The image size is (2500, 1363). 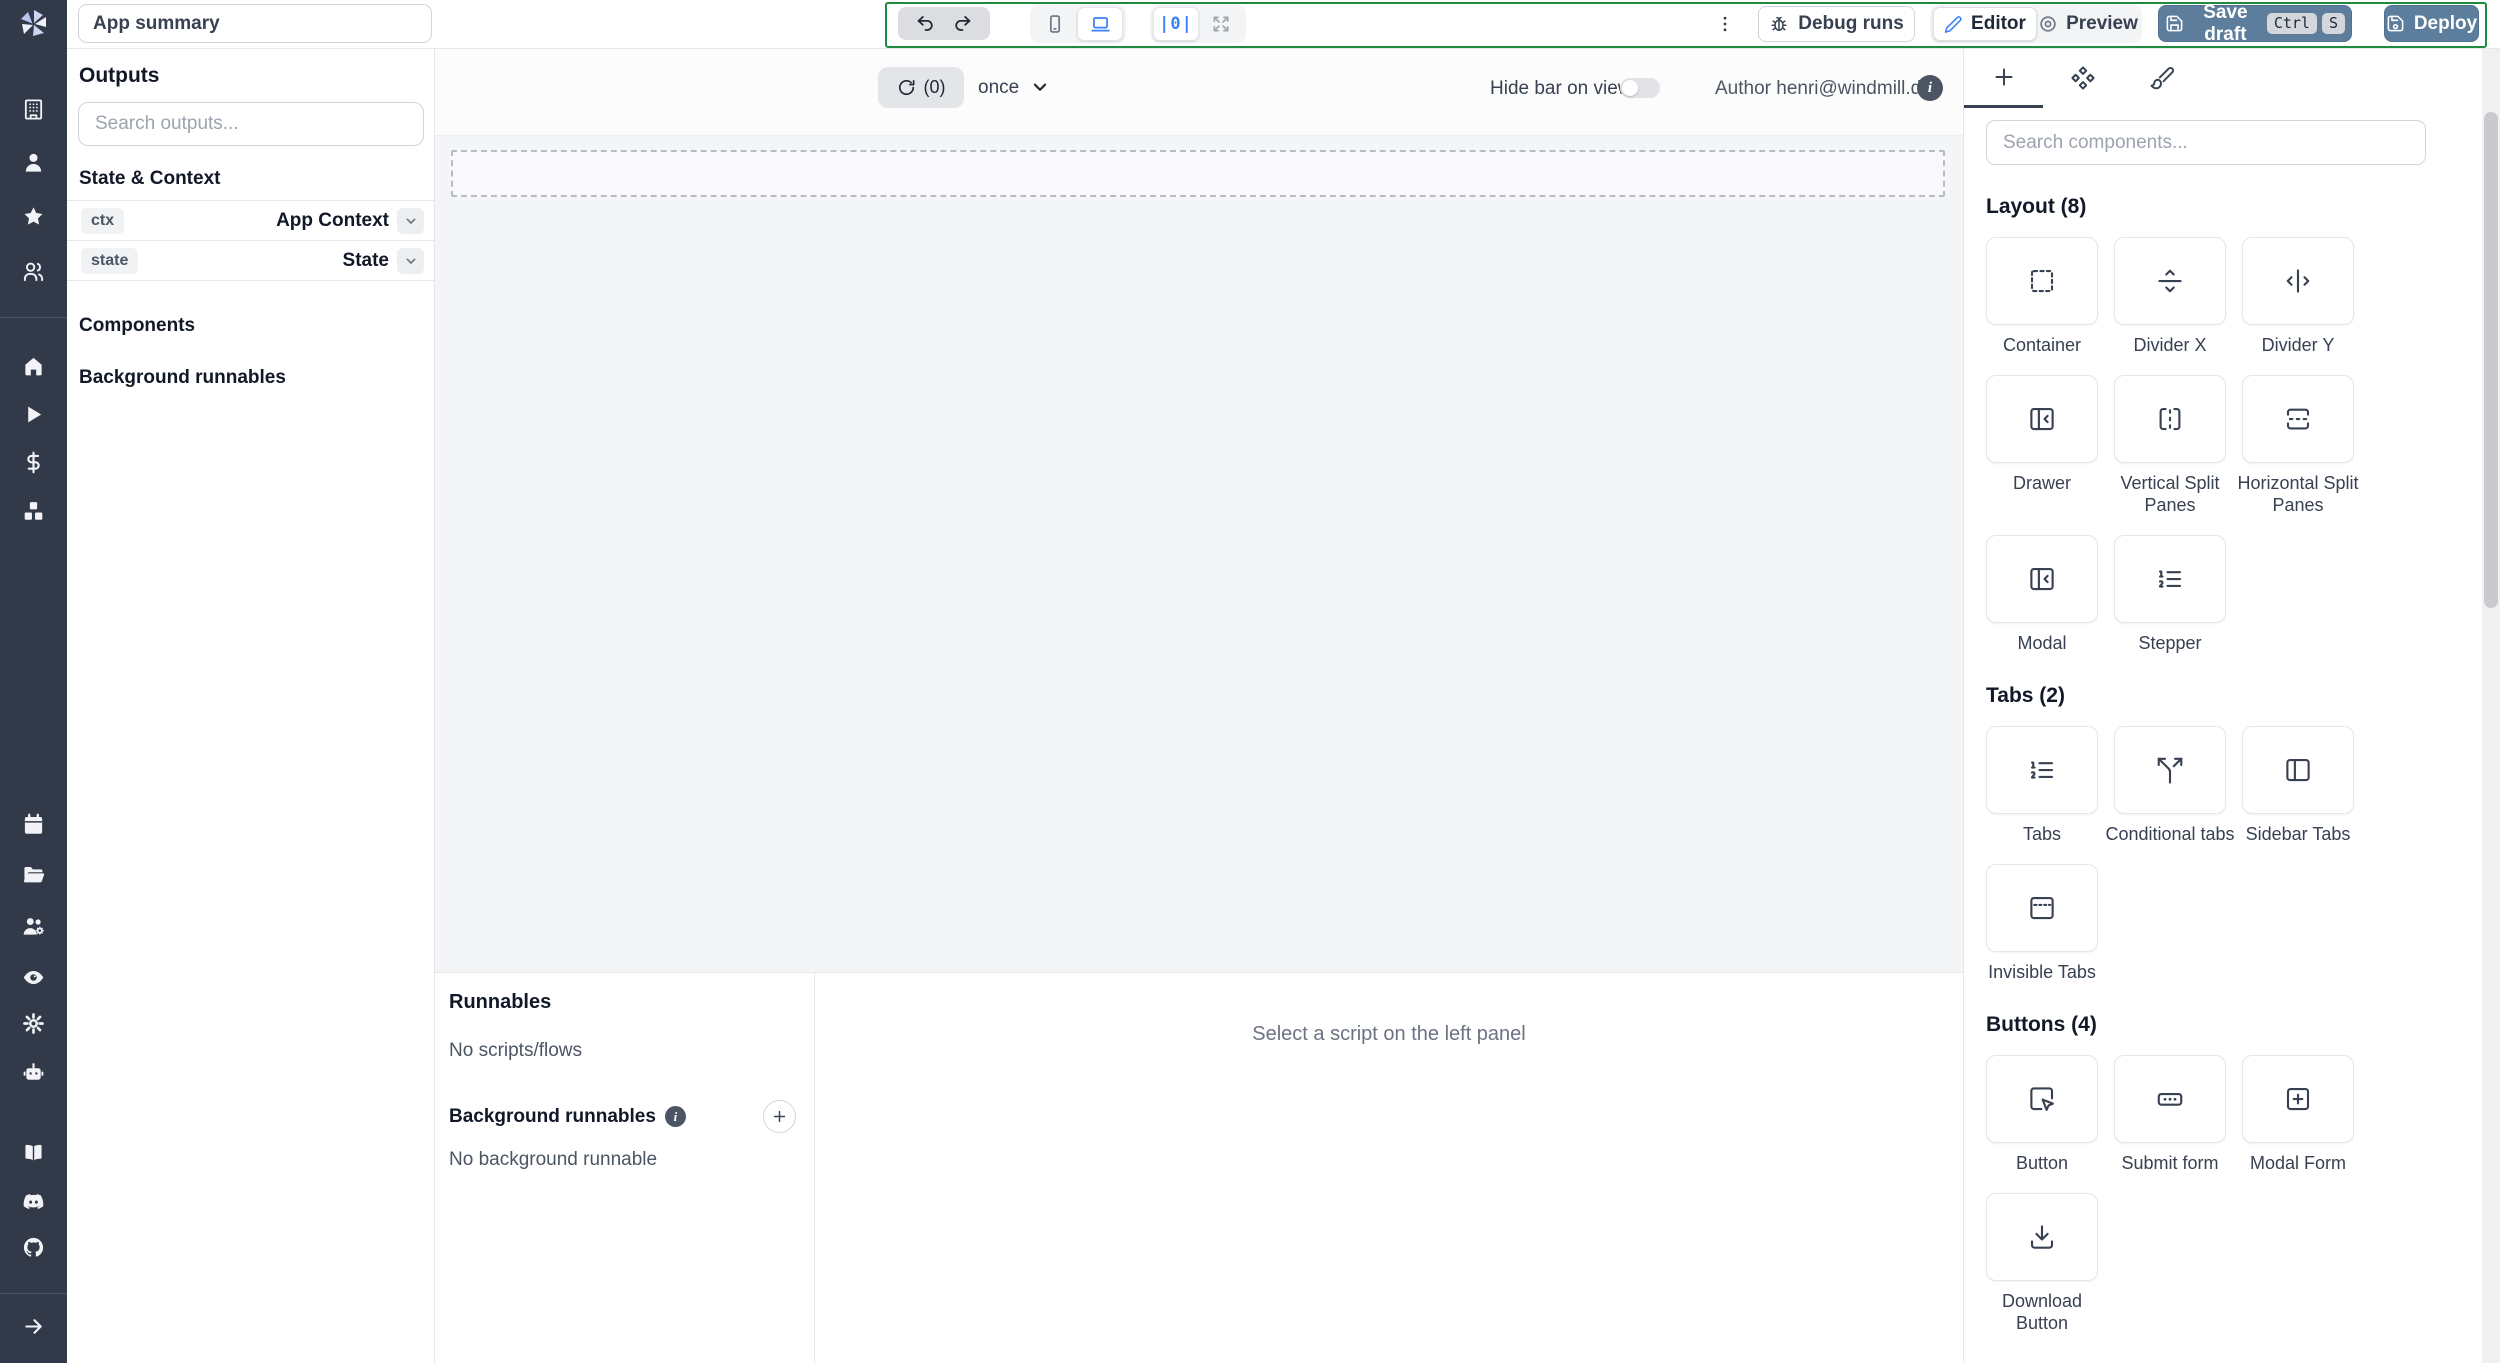 What do you see at coordinates (2170, 578) in the screenshot?
I see `component-card-stepper` at bounding box center [2170, 578].